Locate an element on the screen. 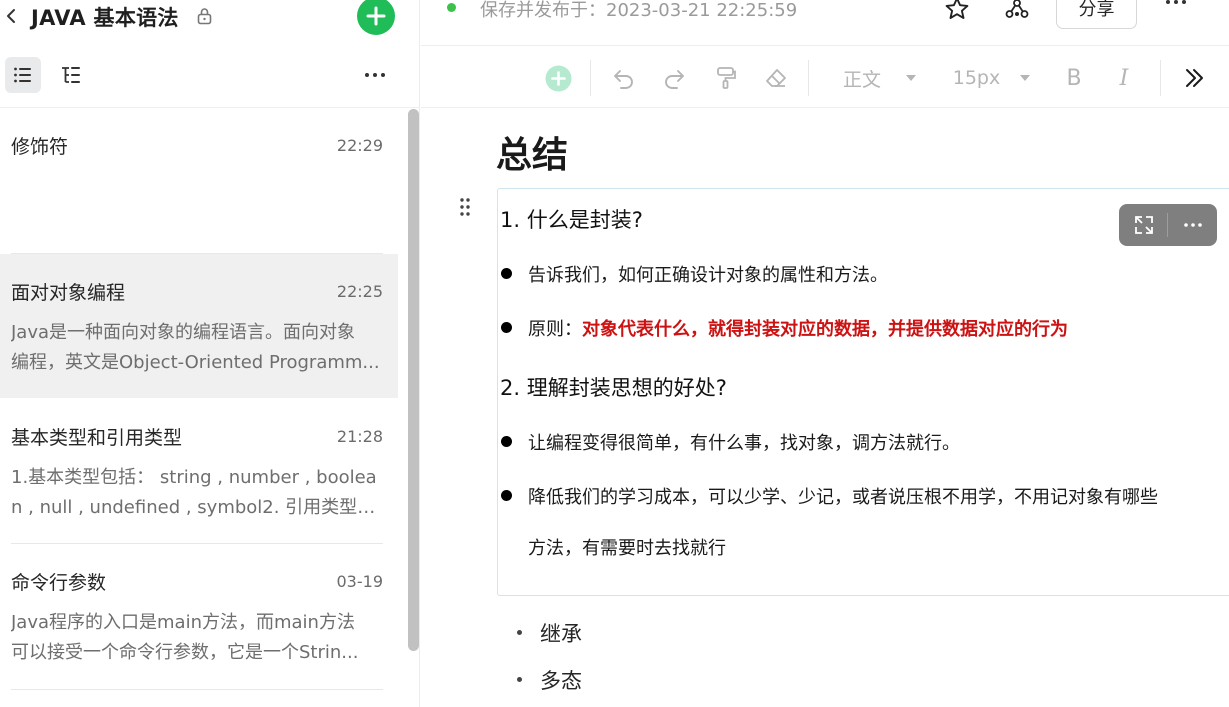 The width and height of the screenshot is (1229, 707). image-text-bullet: 告诉我们，如何正确设计对象的属性和方法。 is located at coordinates (708, 275).